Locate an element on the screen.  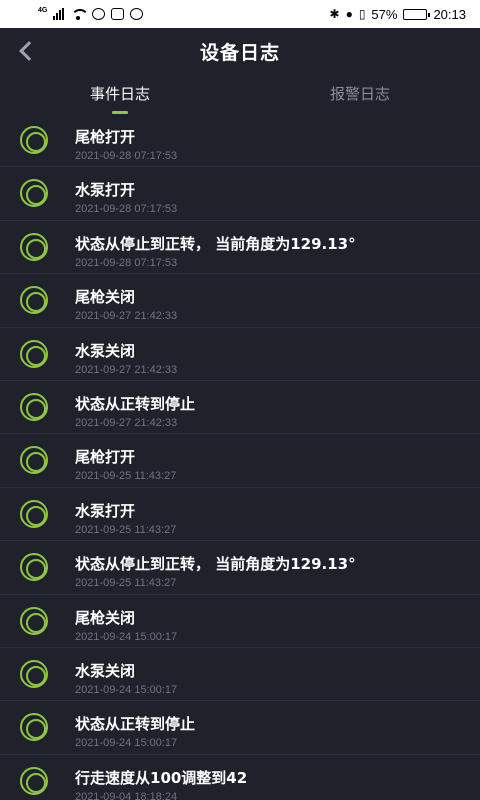
list-item: 尾枪打开 2021-09-25 11:43:27 is located at coordinates (240, 461).